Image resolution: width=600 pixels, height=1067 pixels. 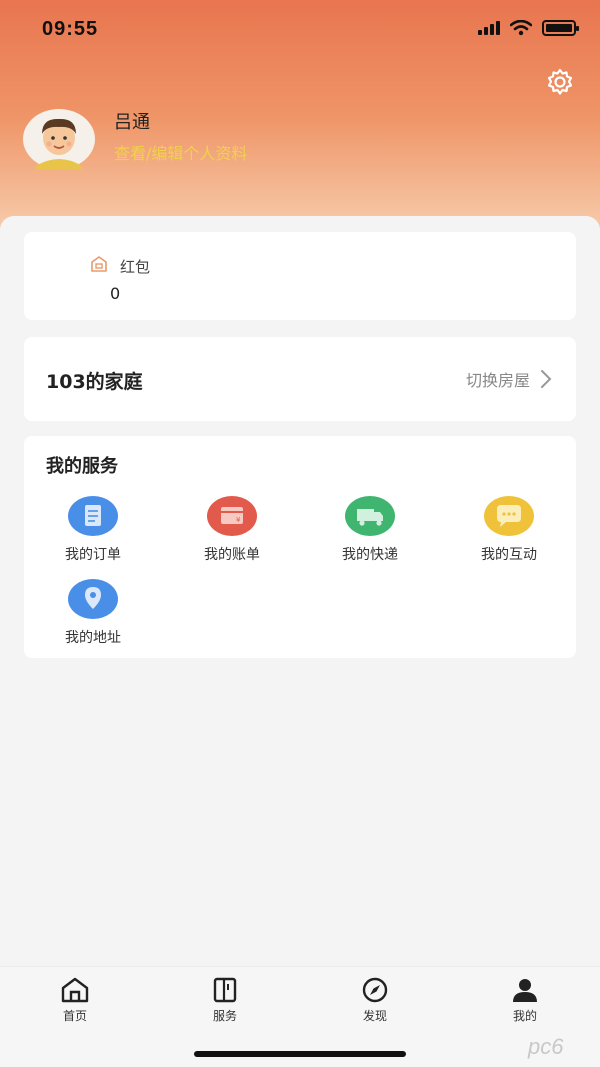 What do you see at coordinates (75, 990) in the screenshot?
I see `home-icon` at bounding box center [75, 990].